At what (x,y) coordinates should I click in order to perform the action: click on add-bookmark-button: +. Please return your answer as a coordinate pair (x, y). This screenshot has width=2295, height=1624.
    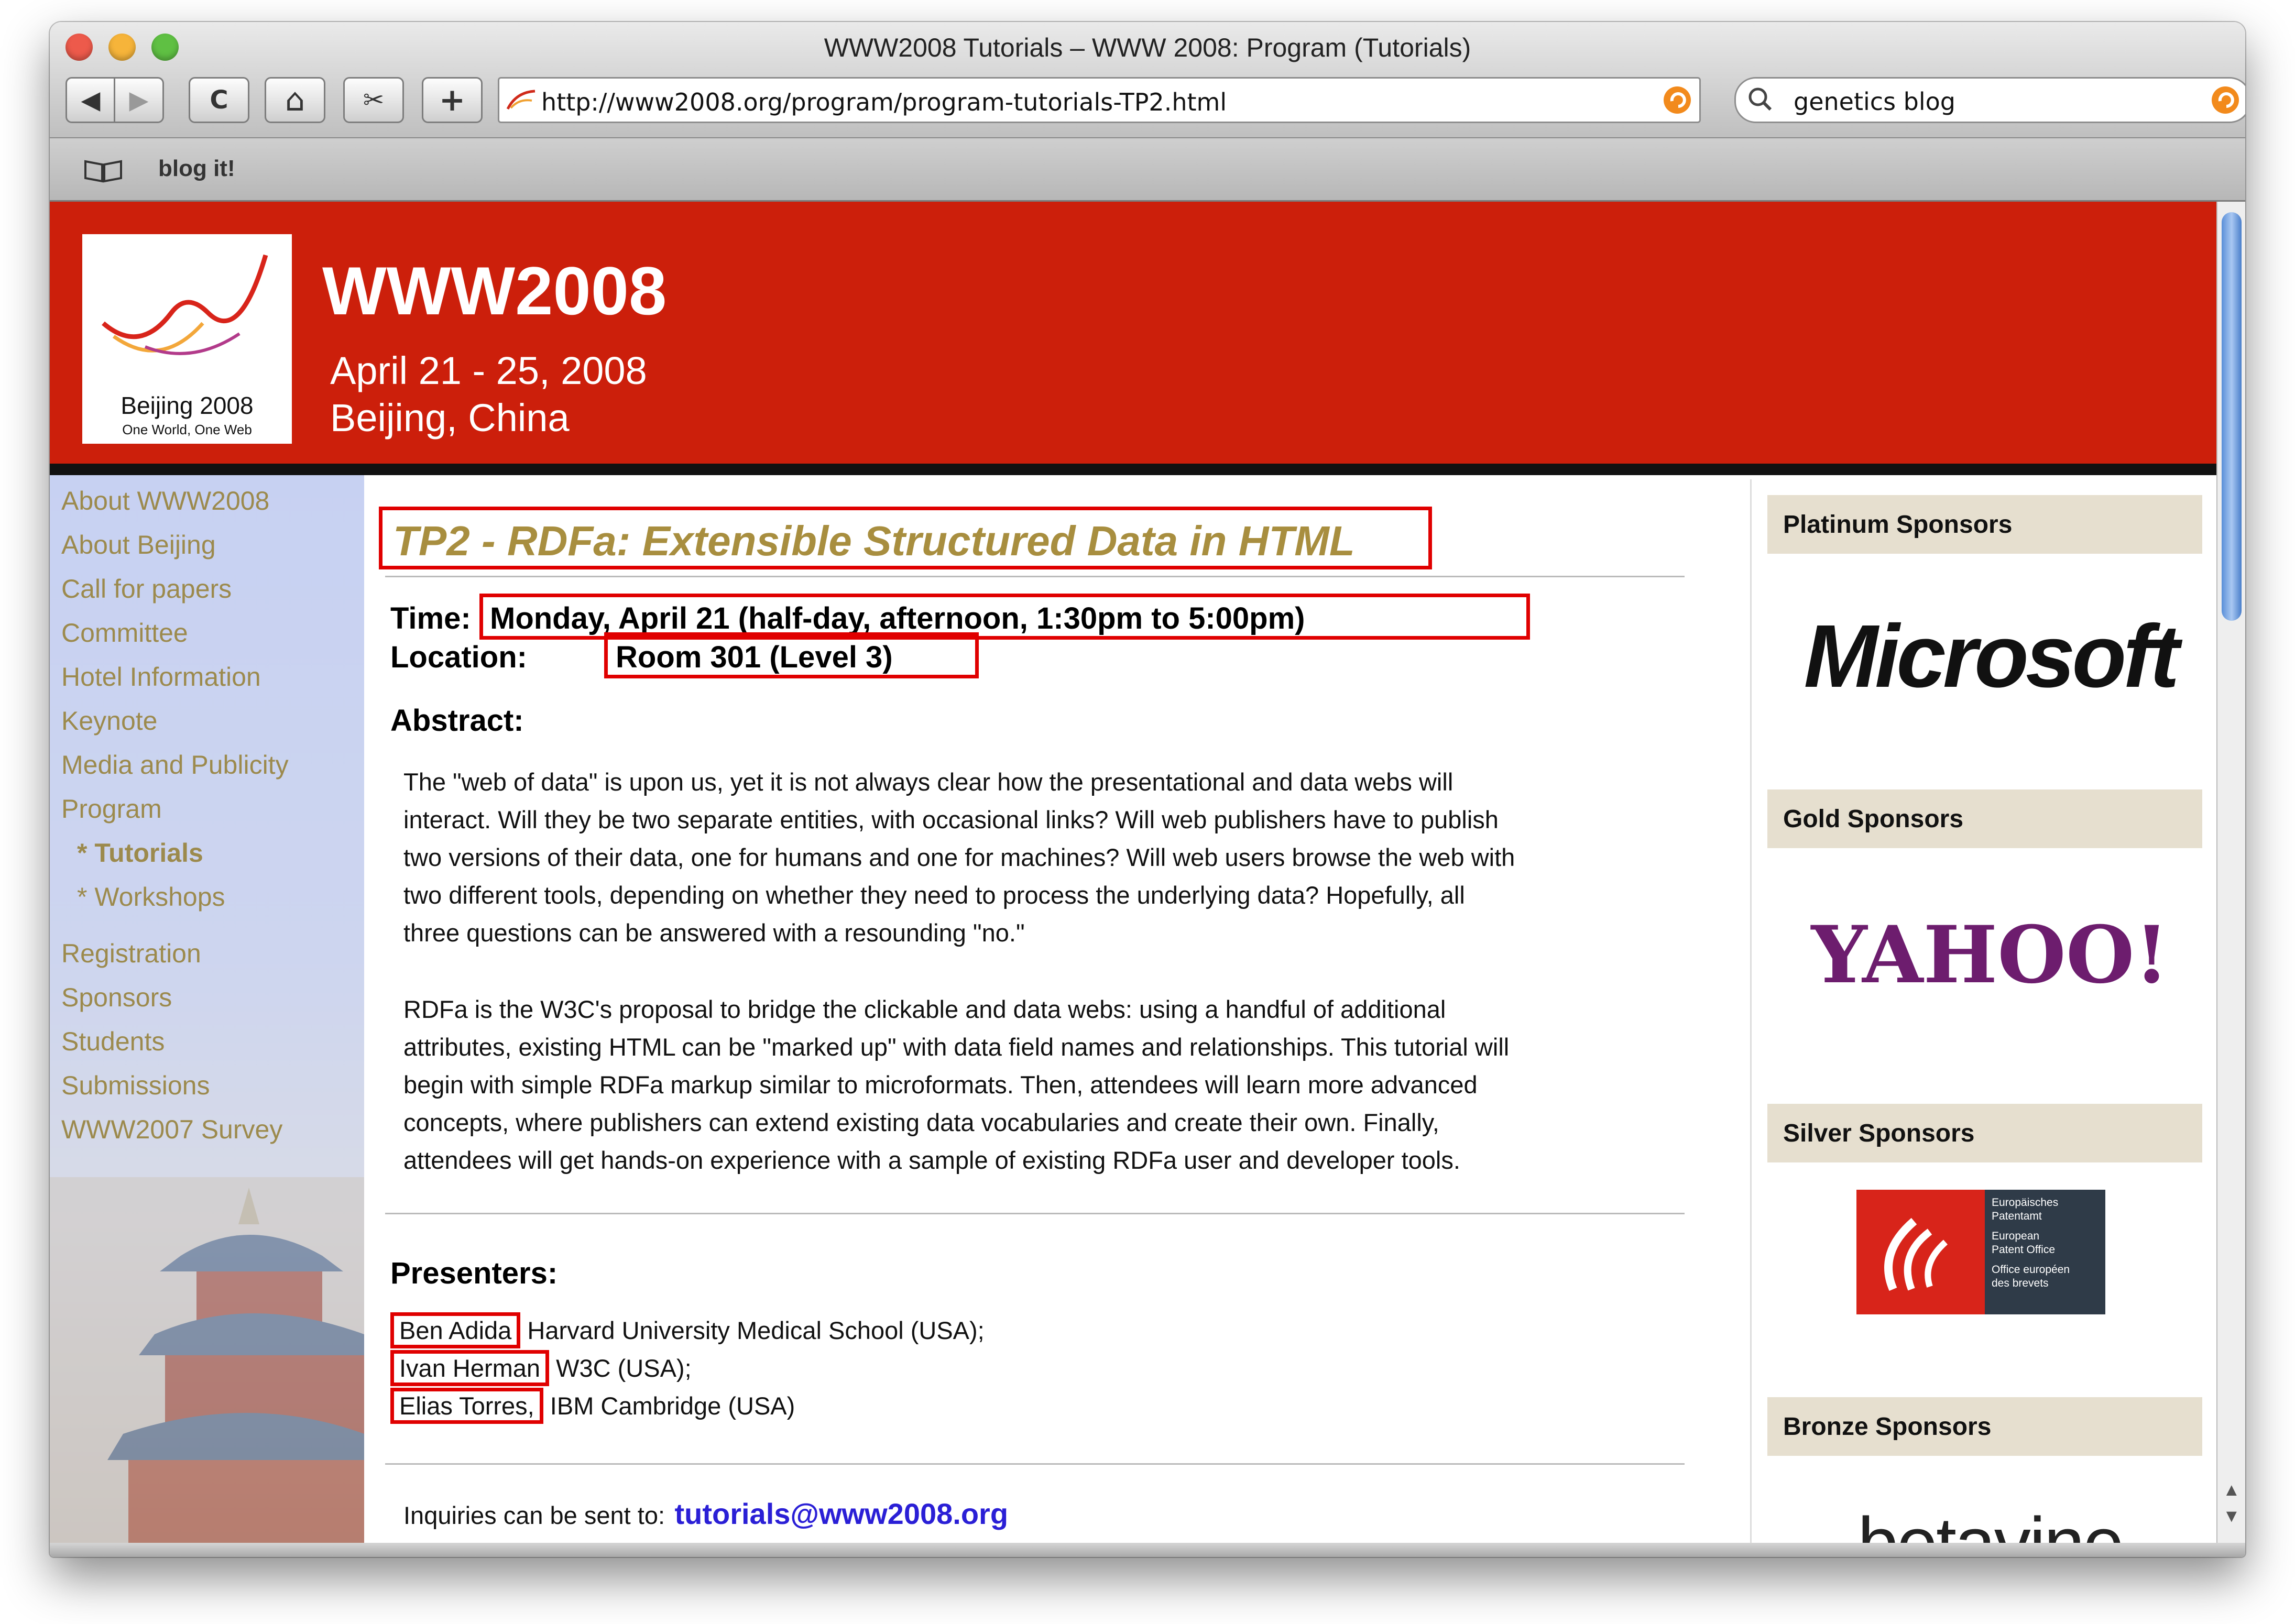
    Looking at the image, I should click on (452, 100).